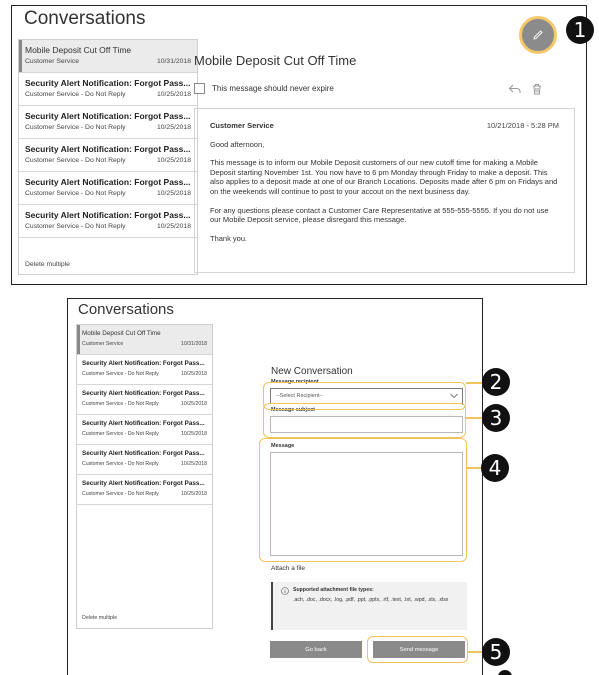  What do you see at coordinates (273, 88) in the screenshot?
I see `never-expire-label: This message should never expire` at bounding box center [273, 88].